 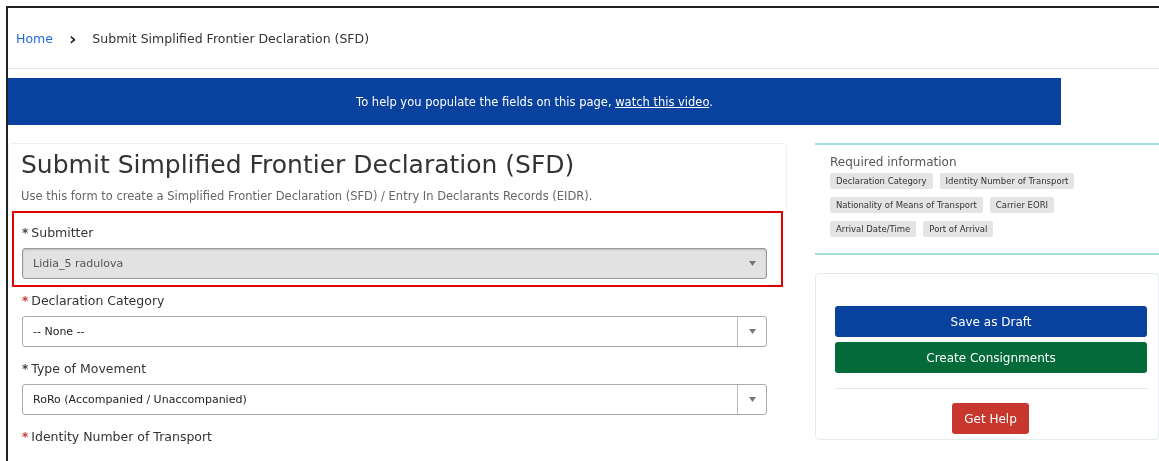 I want to click on action-button: Create Consignments, so click(x=991, y=357).